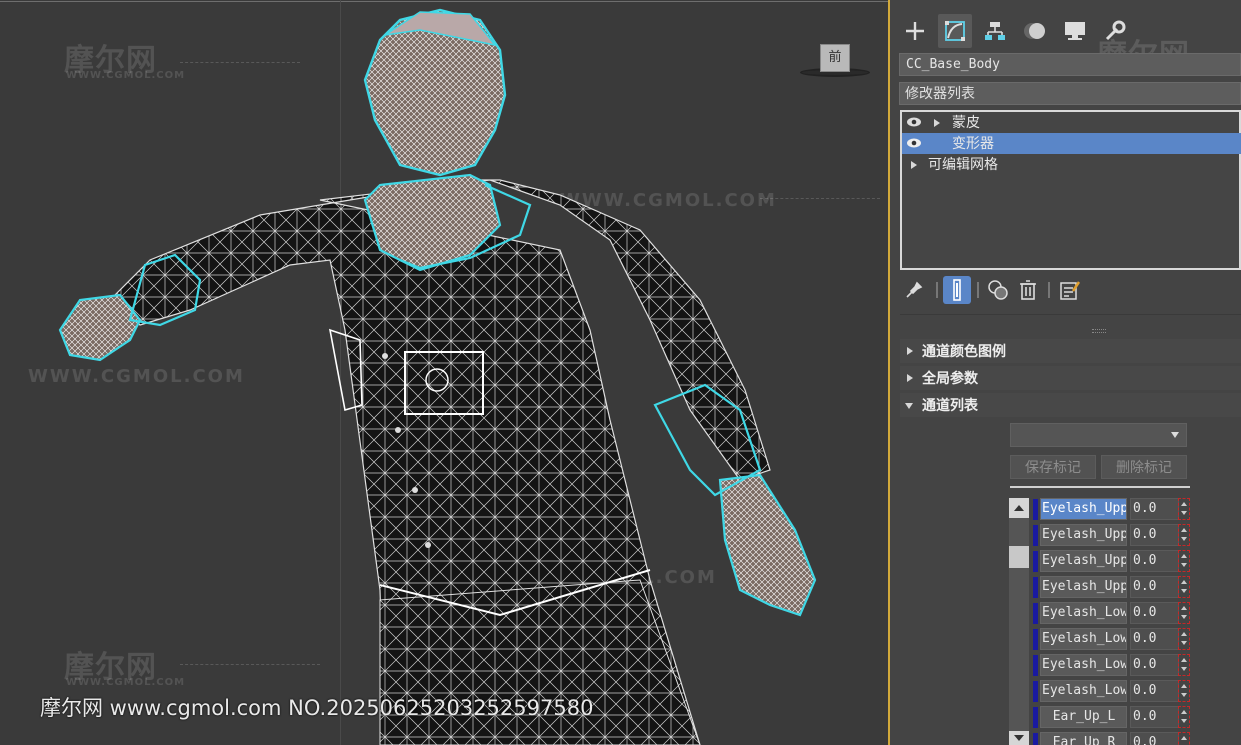  What do you see at coordinates (950, 405) in the screenshot?
I see `rollout-label: 通道列表` at bounding box center [950, 405].